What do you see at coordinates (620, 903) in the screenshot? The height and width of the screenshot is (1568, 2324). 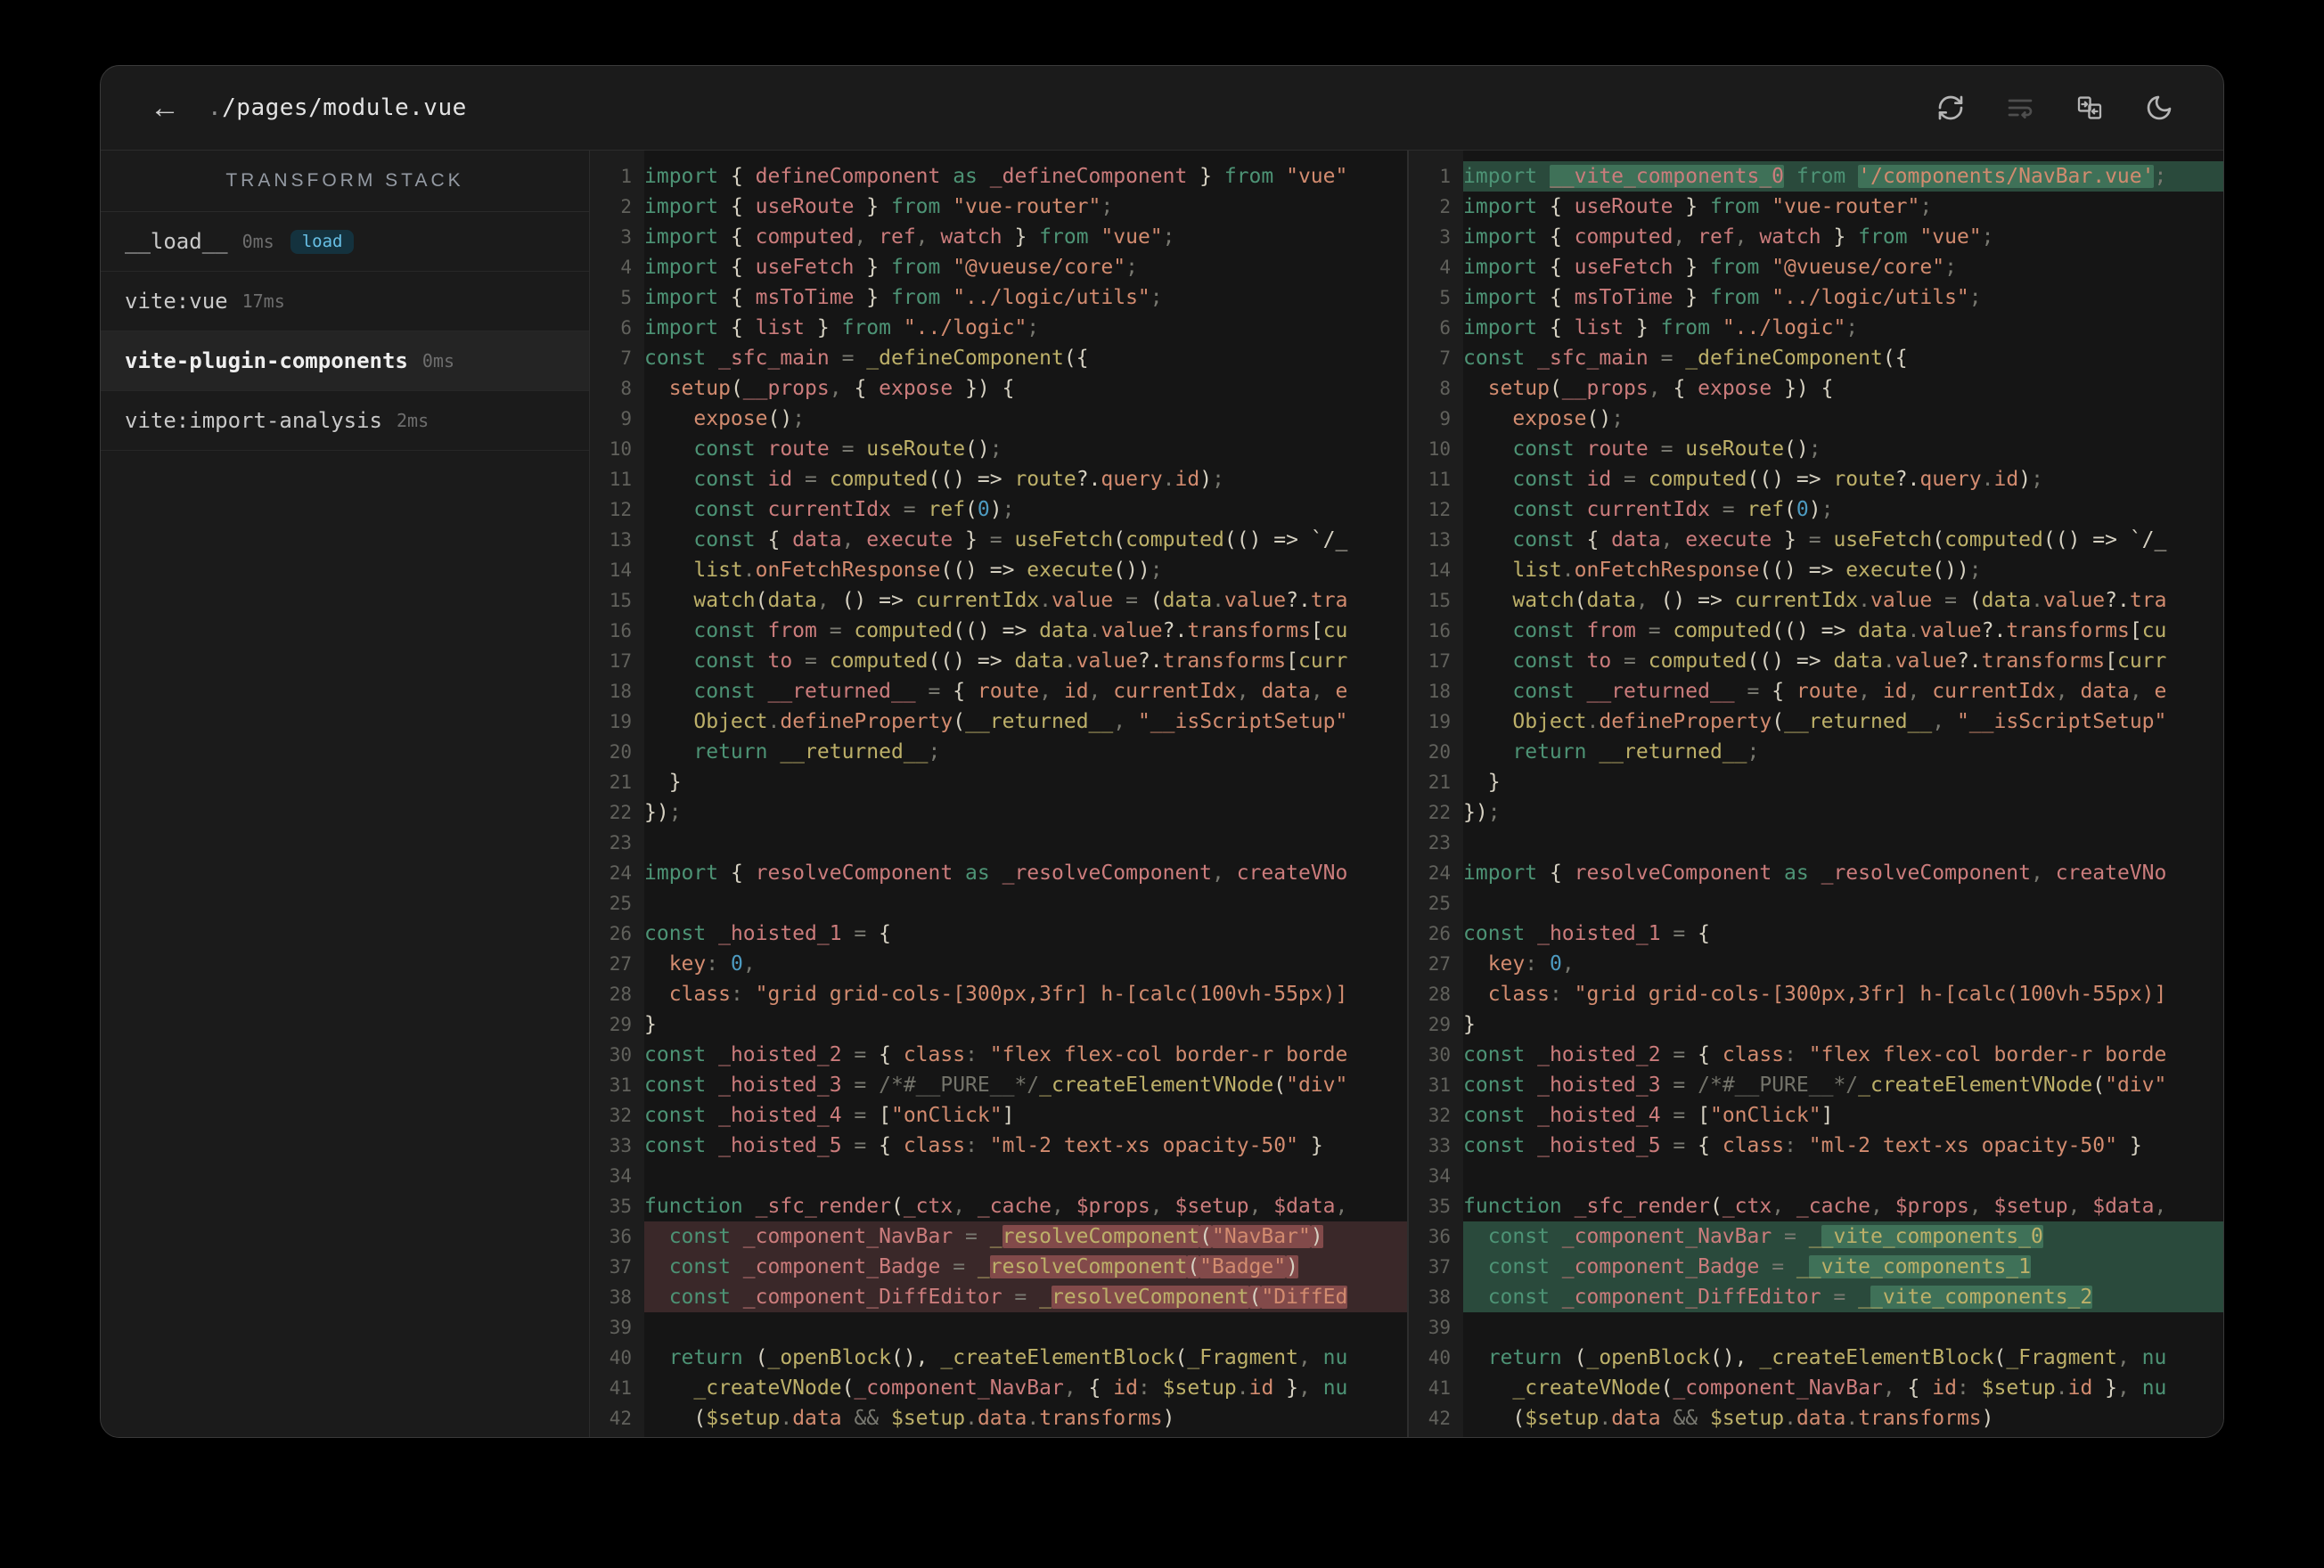 I see `line-number: 25` at bounding box center [620, 903].